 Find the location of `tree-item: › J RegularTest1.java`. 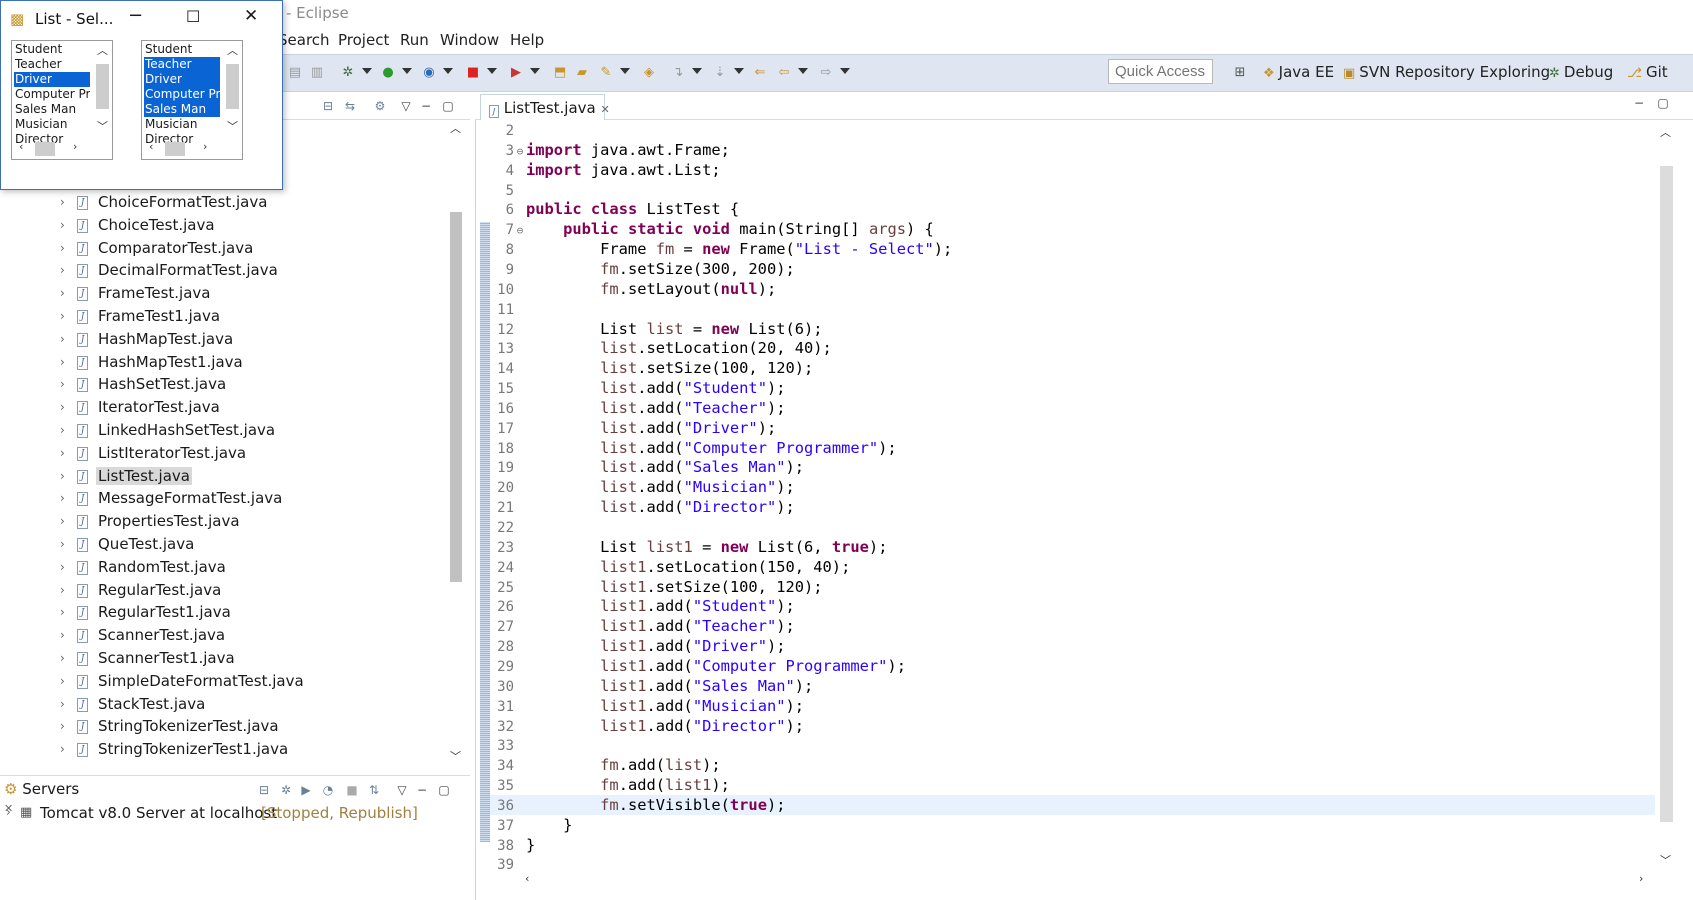

tree-item: › J RegularTest1.java is located at coordinates (230, 613).